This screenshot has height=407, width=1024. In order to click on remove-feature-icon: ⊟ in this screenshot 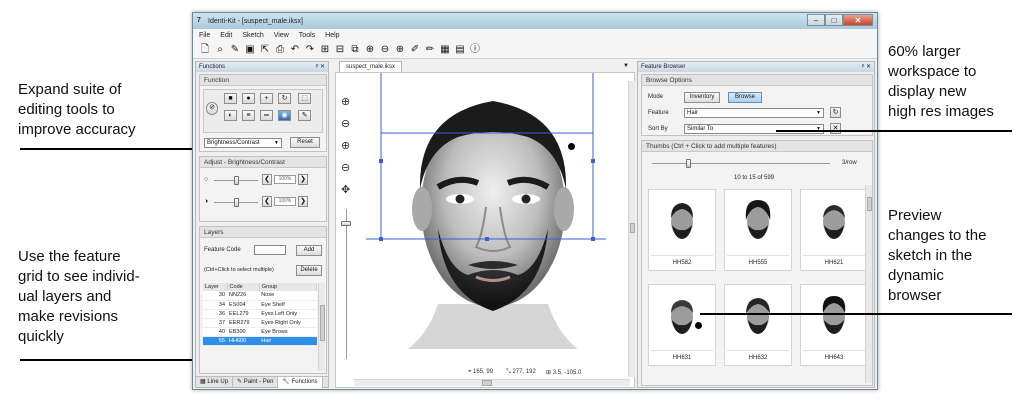, I will do `click(340, 50)`.